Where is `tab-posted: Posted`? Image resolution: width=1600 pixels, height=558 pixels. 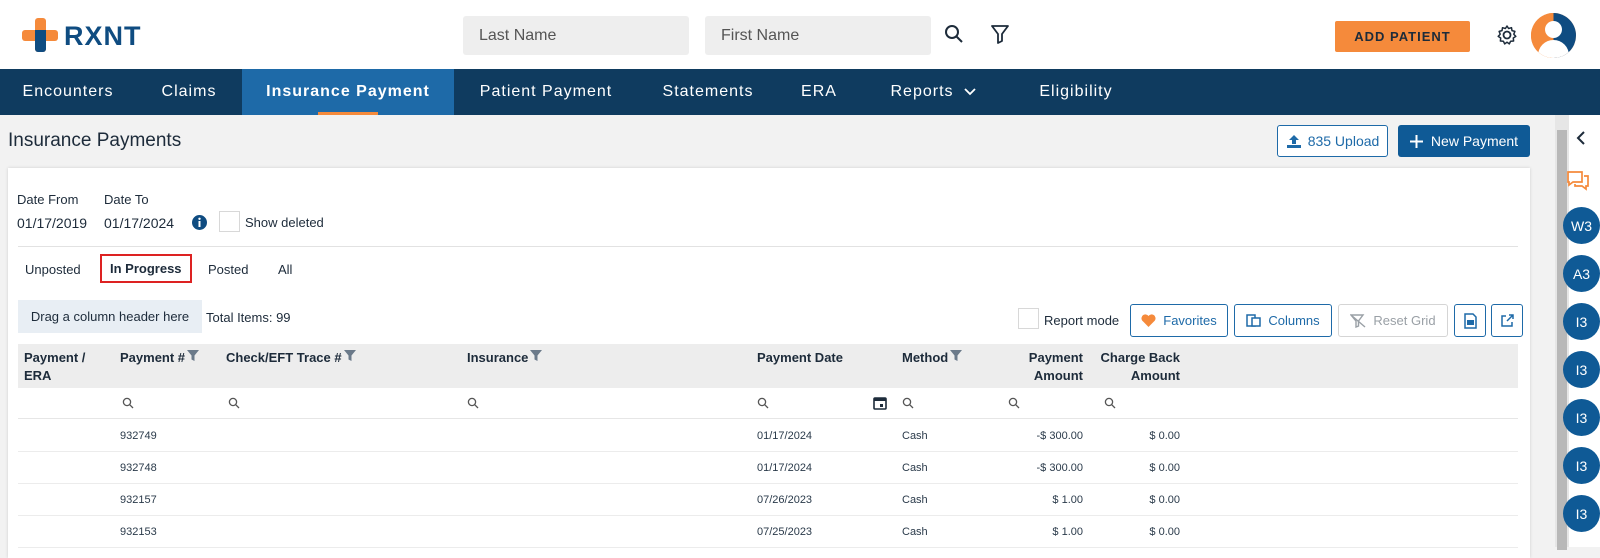
tab-posted: Posted is located at coordinates (228, 269).